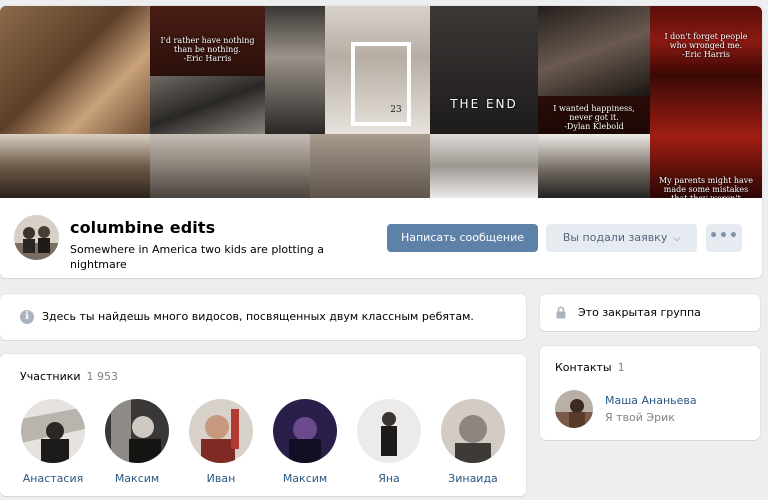 This screenshot has width=768, height=500. I want to click on contacts-title: Контакты, so click(583, 367).